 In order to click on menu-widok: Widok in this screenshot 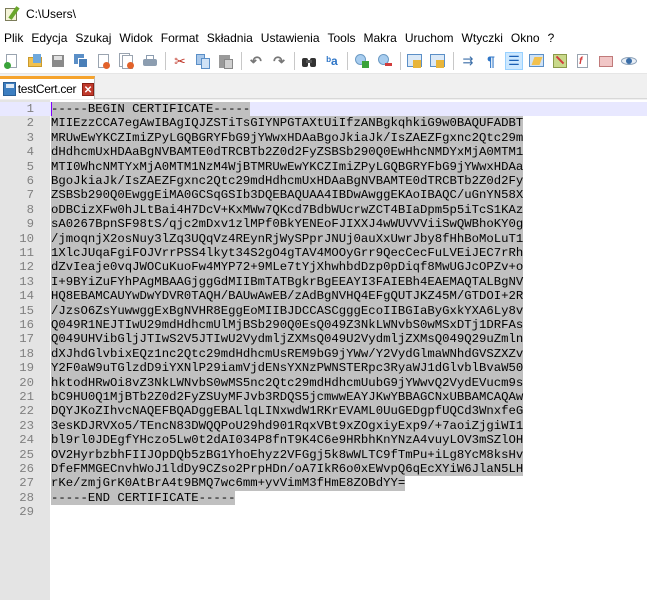, I will do `click(138, 38)`.